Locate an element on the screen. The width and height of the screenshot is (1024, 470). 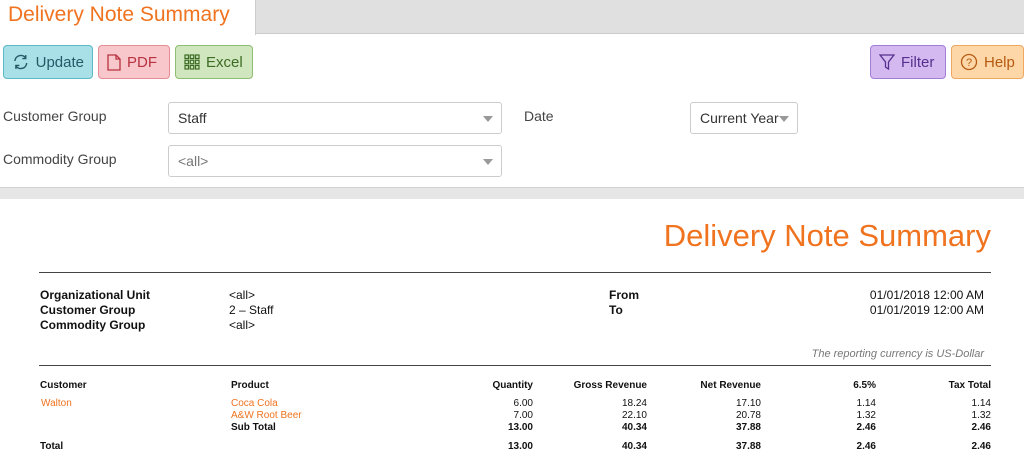
column-header-gross-revenue: Gross Revenue is located at coordinates (610, 385).